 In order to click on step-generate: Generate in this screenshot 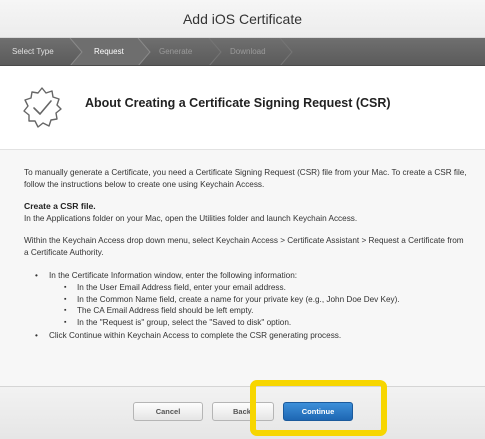, I will do `click(176, 51)`.